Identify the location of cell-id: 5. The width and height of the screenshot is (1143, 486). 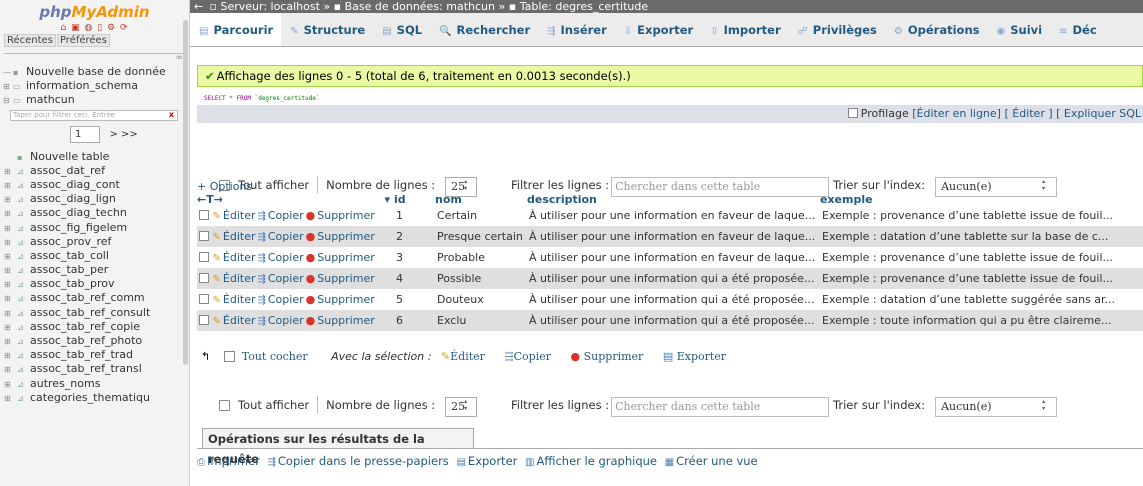
(414, 299).